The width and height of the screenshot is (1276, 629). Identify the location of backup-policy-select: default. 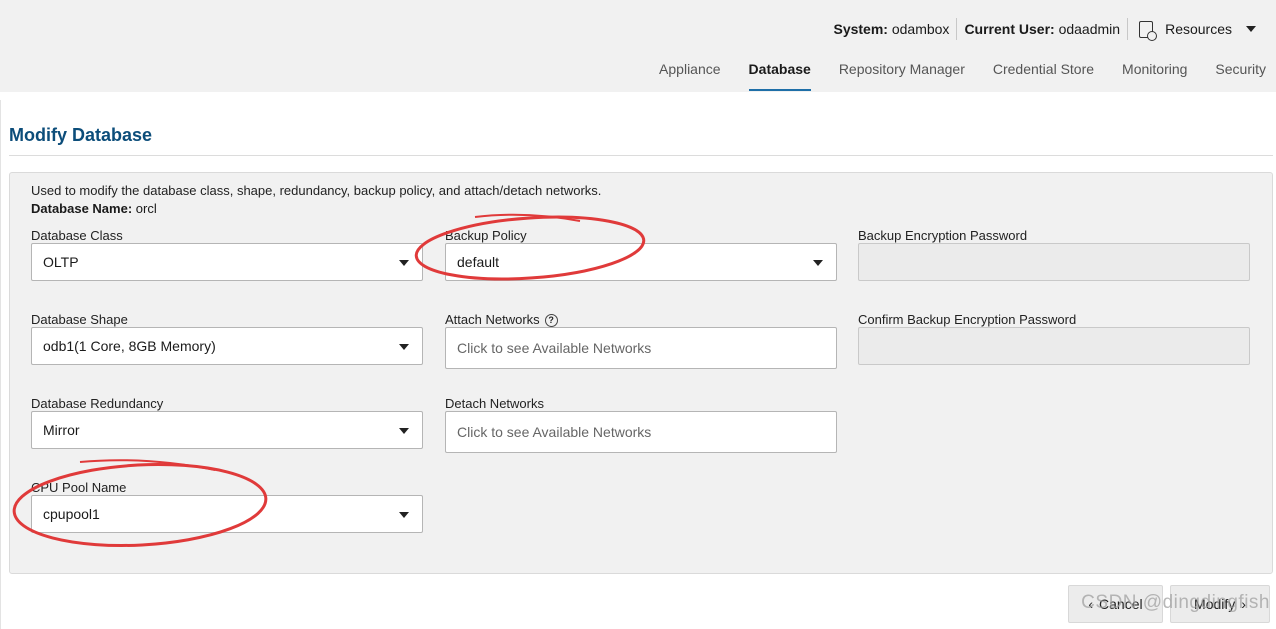
(641, 262).